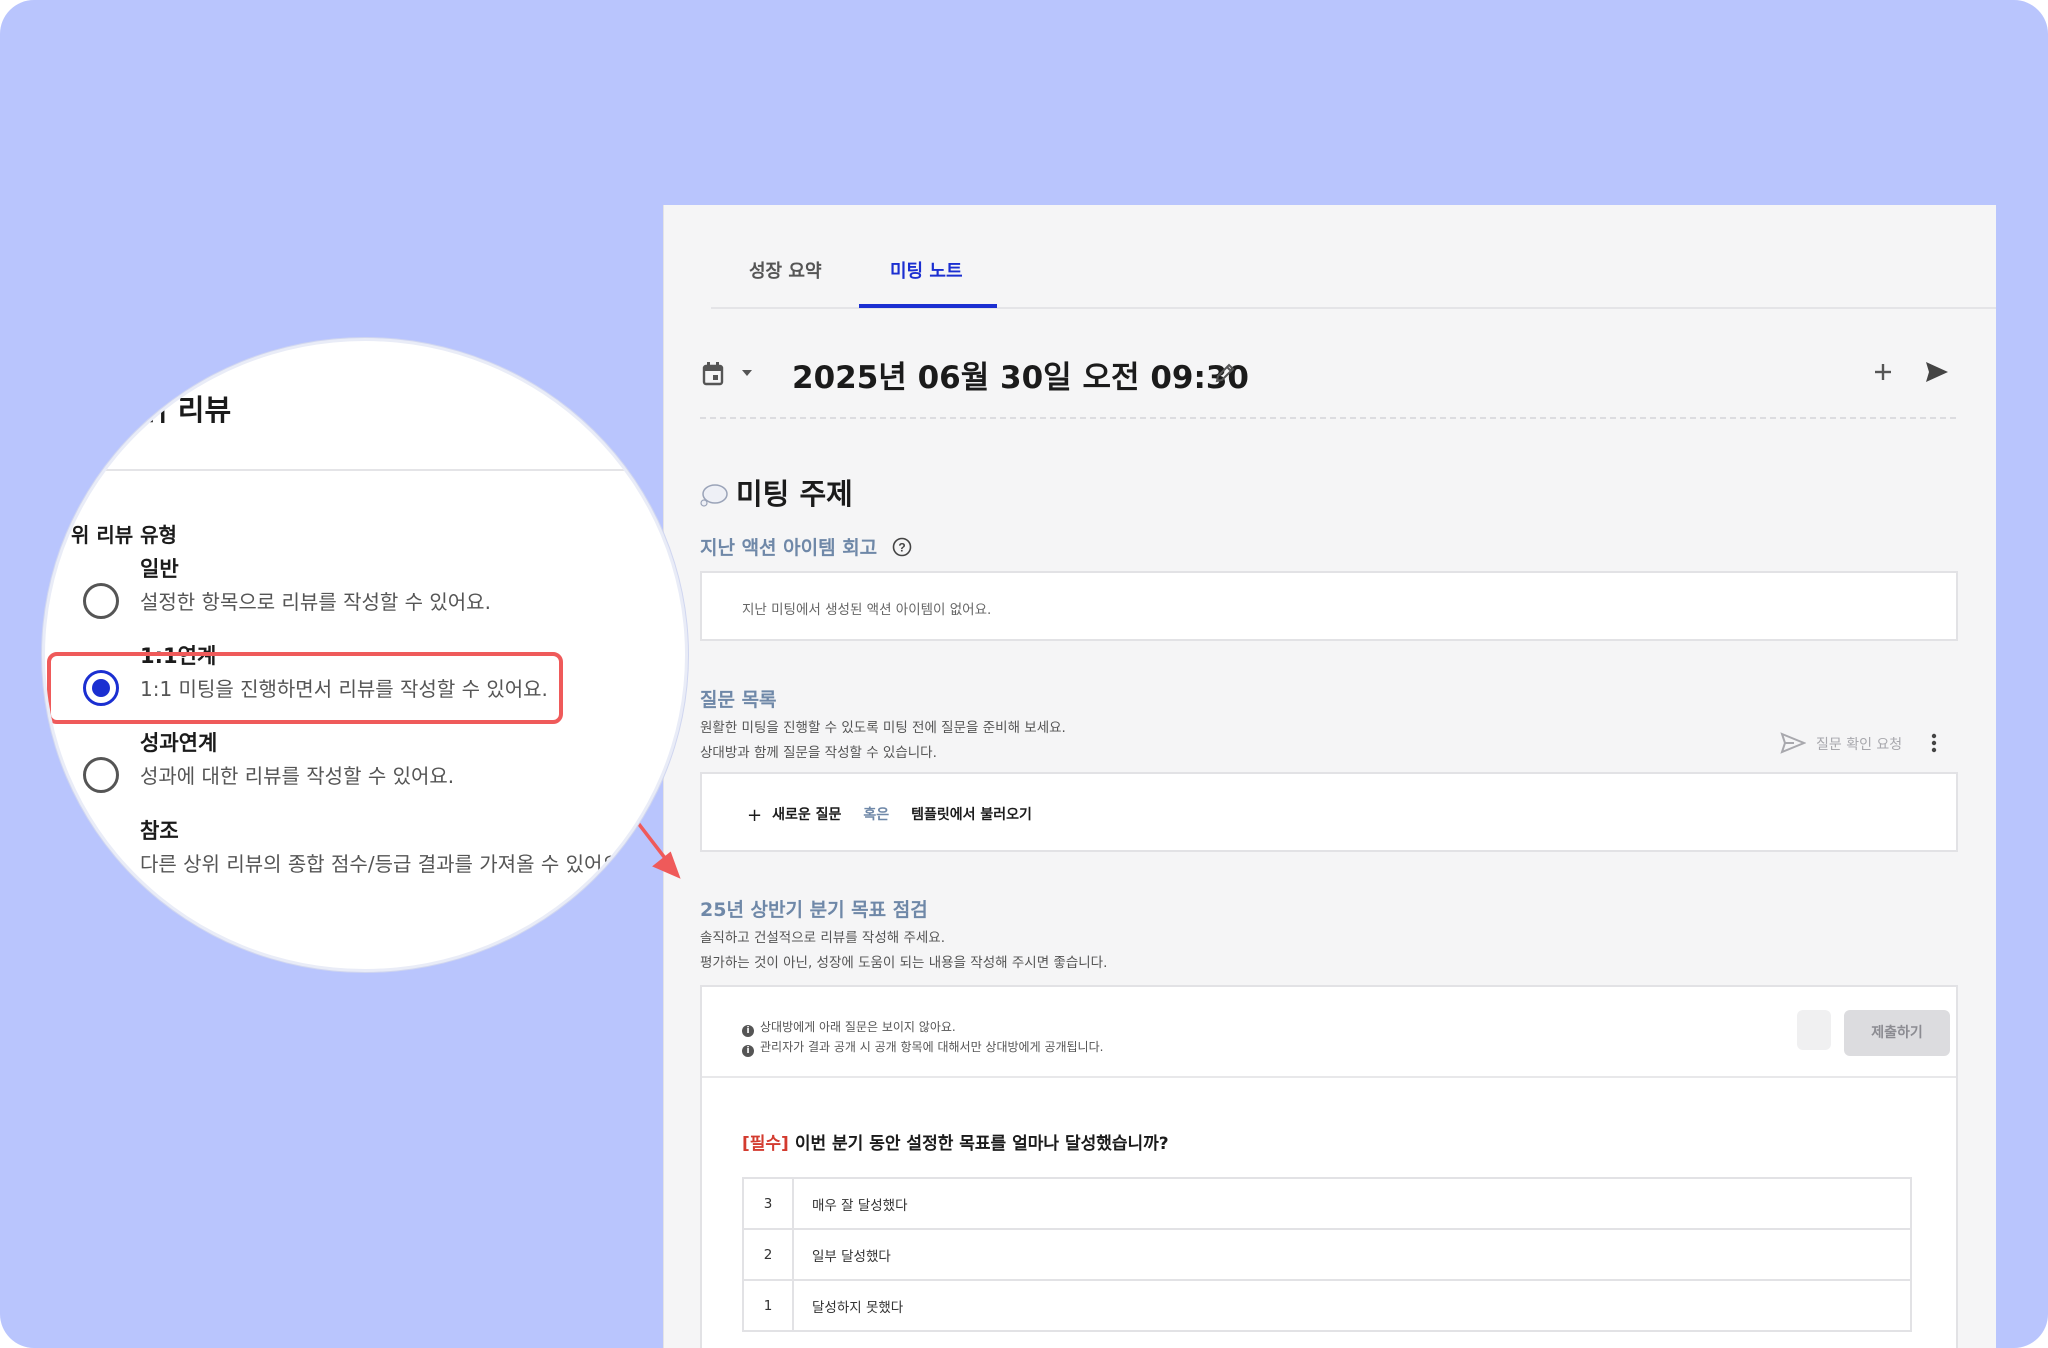 The image size is (2048, 1348). What do you see at coordinates (1352, 1203) in the screenshot?
I see `score-label: 매우 잘 달성했다` at bounding box center [1352, 1203].